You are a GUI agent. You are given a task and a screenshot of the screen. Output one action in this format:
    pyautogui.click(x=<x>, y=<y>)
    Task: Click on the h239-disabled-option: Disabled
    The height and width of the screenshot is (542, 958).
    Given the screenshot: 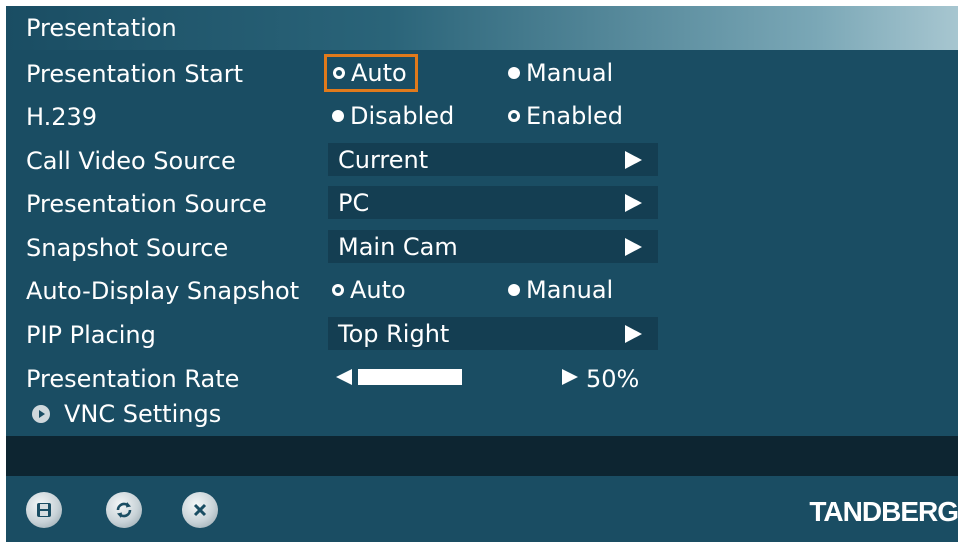 What is the action you would take?
    pyautogui.click(x=393, y=116)
    